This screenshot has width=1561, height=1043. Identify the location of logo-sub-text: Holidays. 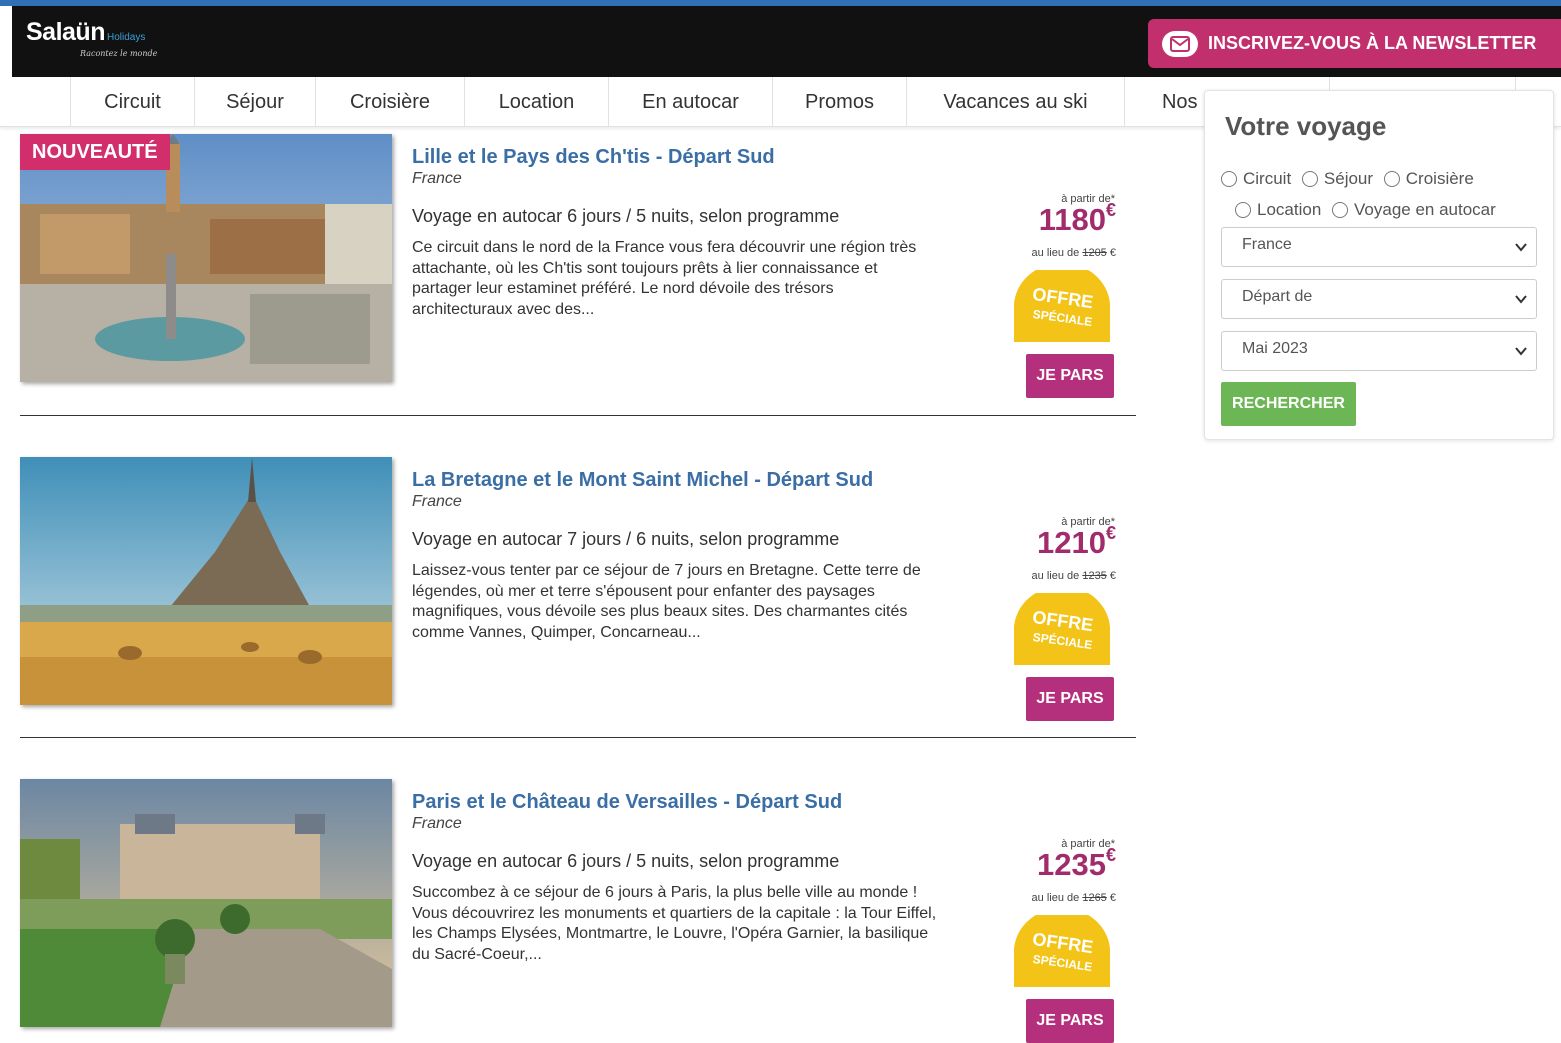
(126, 37).